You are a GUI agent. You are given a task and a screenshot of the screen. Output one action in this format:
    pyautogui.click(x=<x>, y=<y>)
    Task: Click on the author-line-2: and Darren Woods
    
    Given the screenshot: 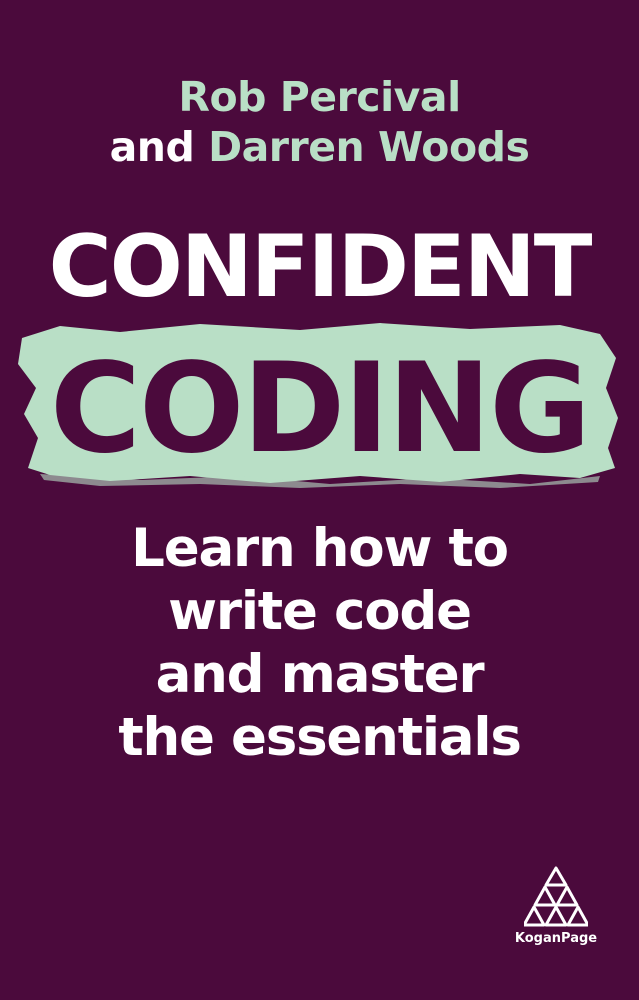 What is the action you would take?
    pyautogui.click(x=319, y=147)
    